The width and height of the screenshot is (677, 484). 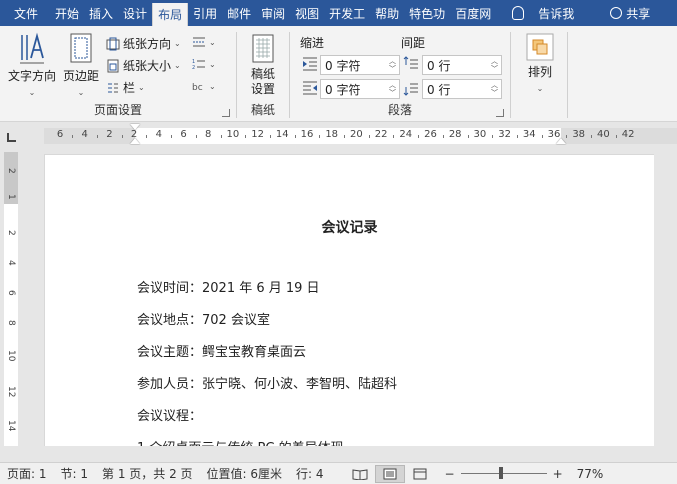 I want to click on tab-review: 审阅, so click(x=273, y=13).